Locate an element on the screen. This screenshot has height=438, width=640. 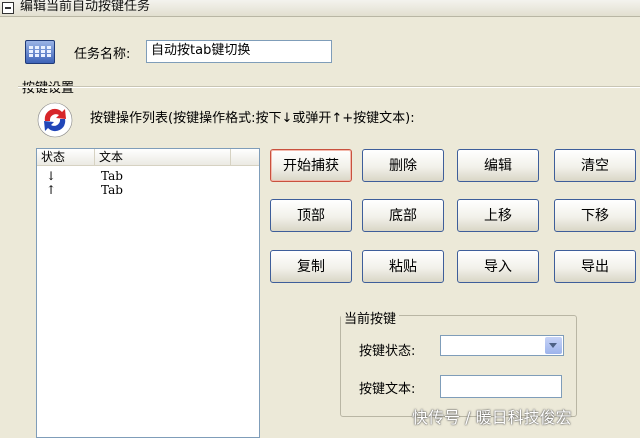
paste-button: 粘贴 is located at coordinates (403, 266).